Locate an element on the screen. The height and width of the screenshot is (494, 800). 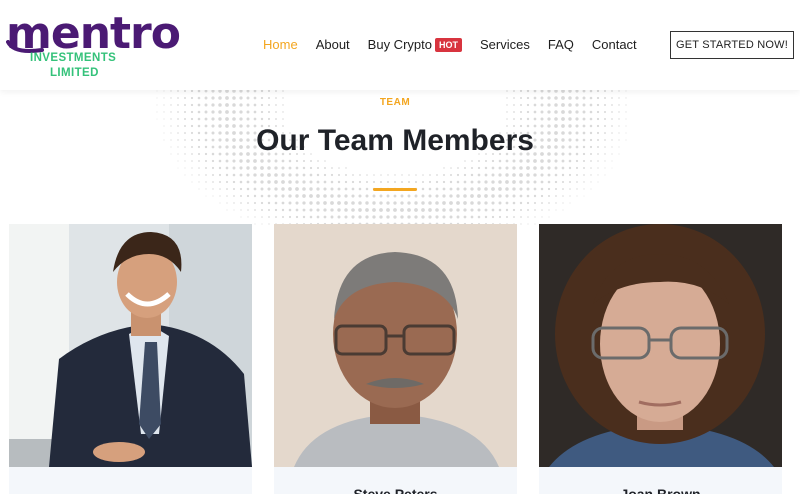
nav-home: Home is located at coordinates (280, 45).